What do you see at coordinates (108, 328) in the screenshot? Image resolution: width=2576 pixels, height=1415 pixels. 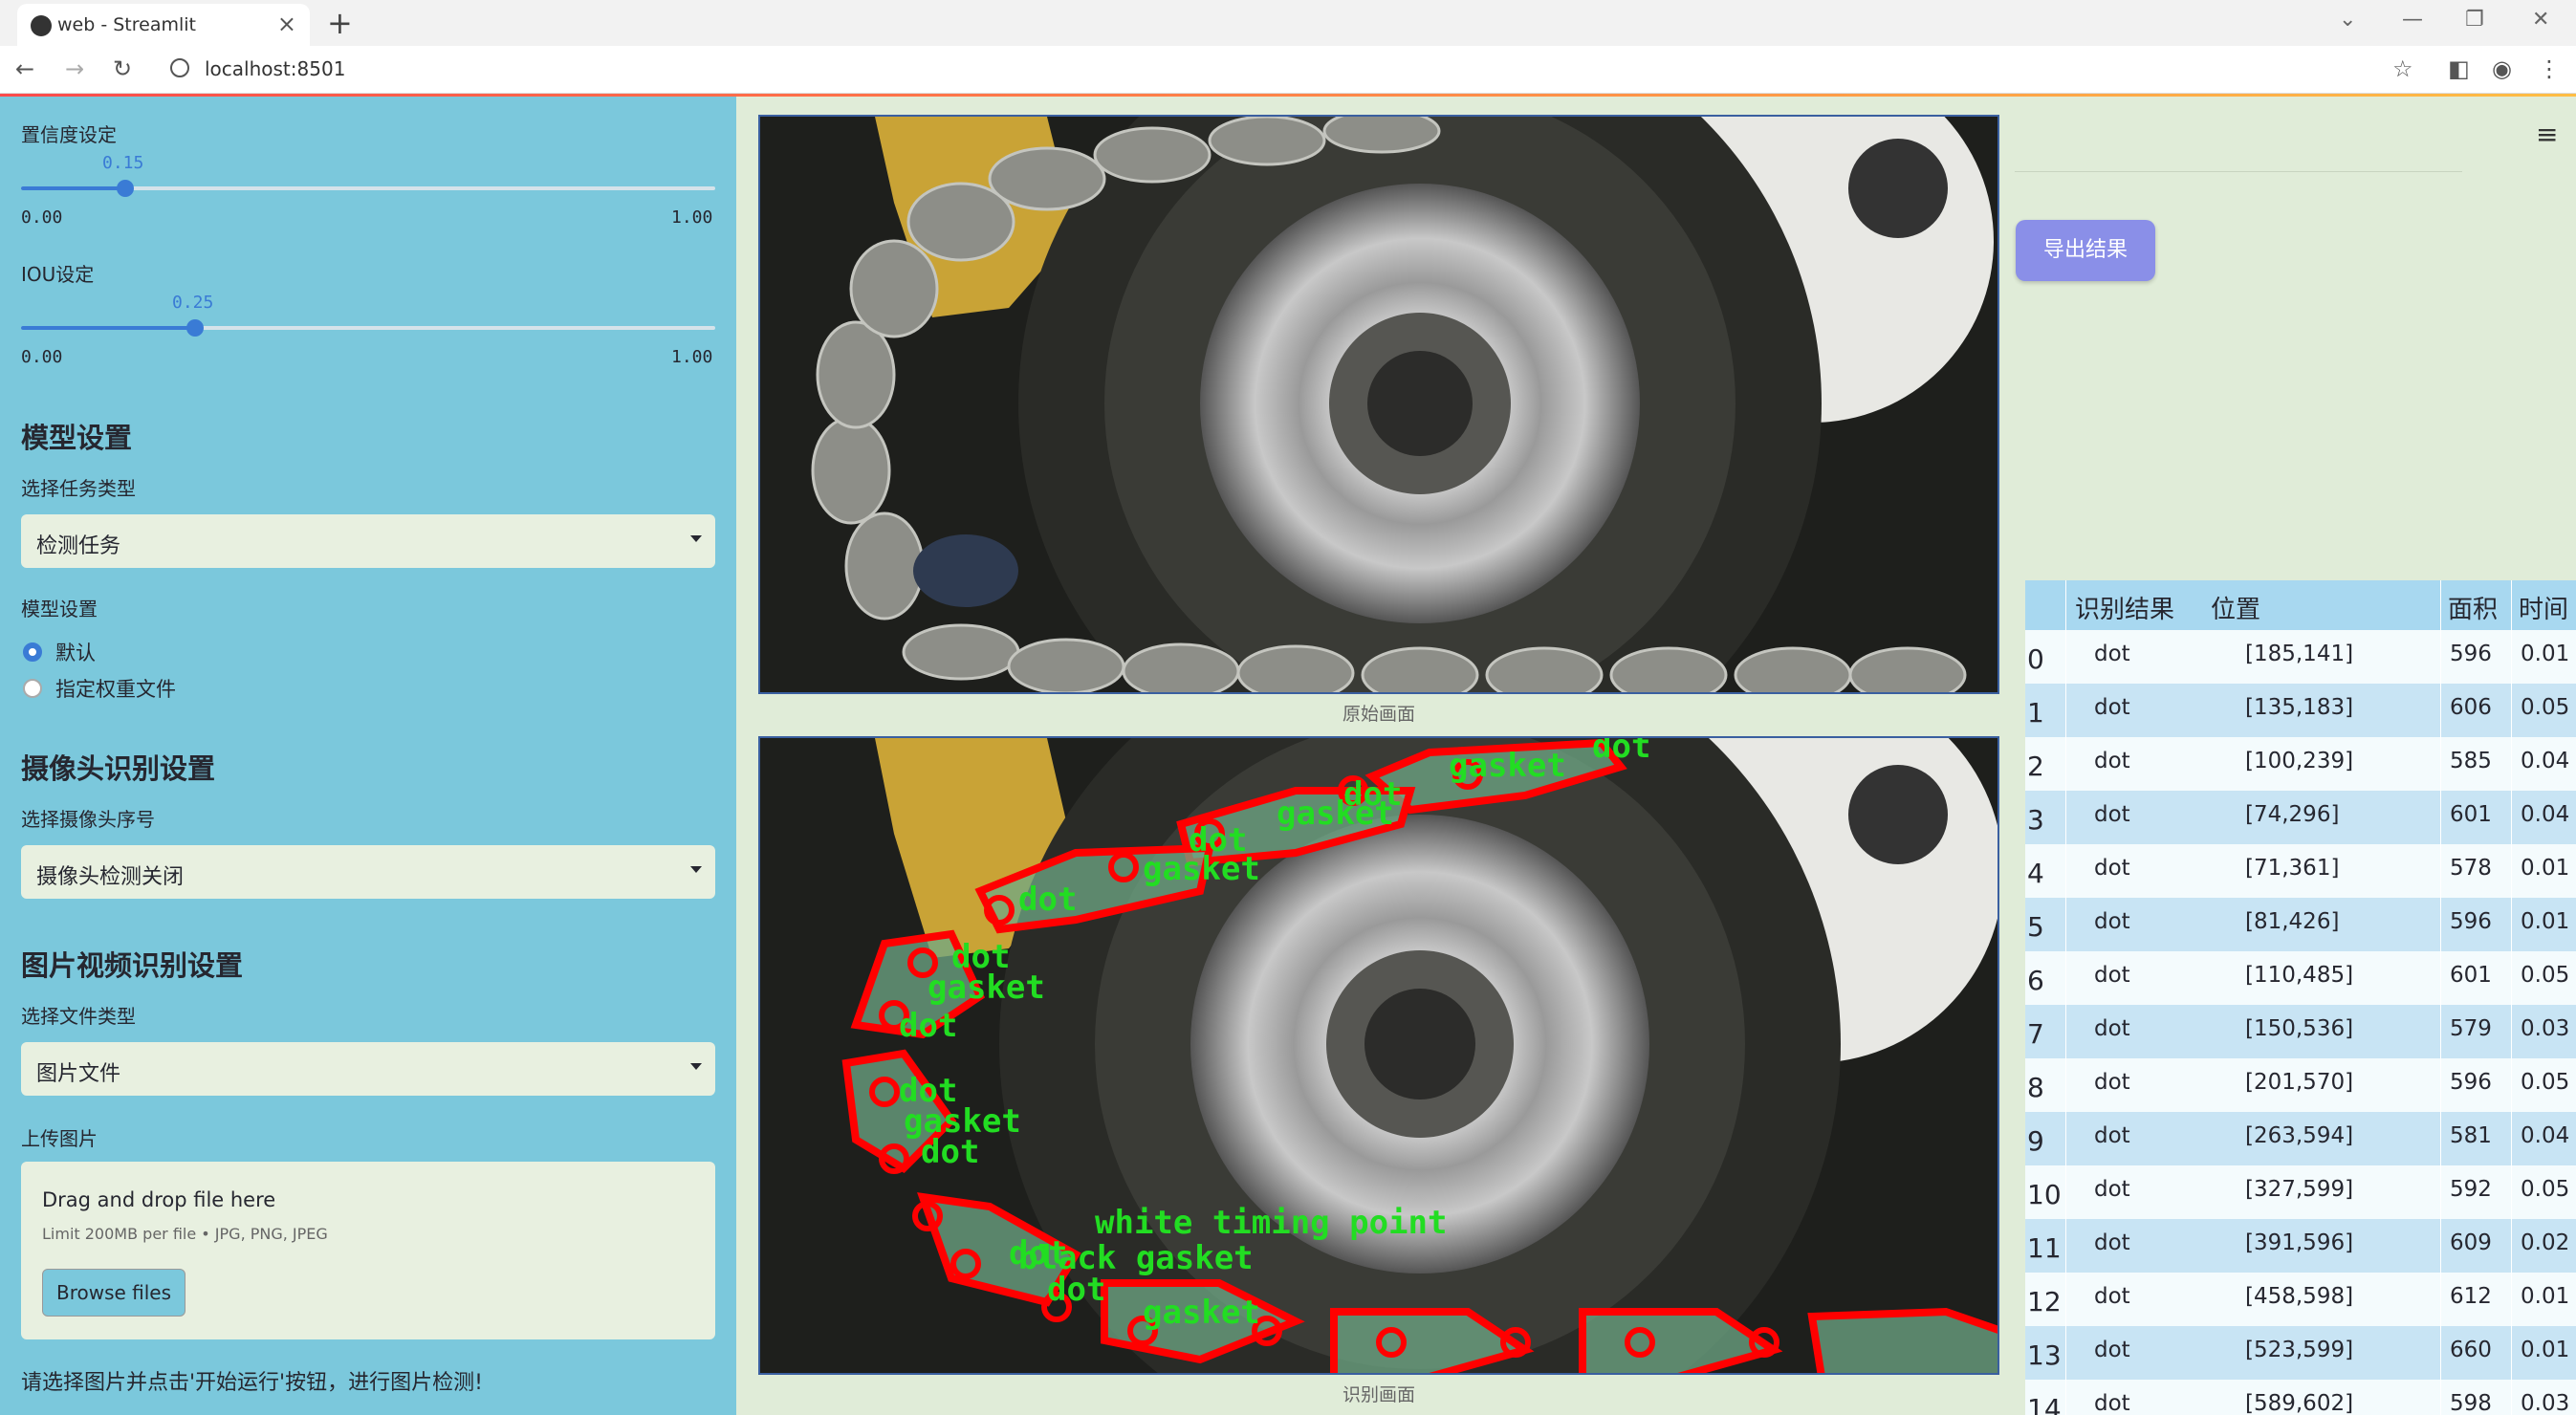 I see `iou-slider-fill` at bounding box center [108, 328].